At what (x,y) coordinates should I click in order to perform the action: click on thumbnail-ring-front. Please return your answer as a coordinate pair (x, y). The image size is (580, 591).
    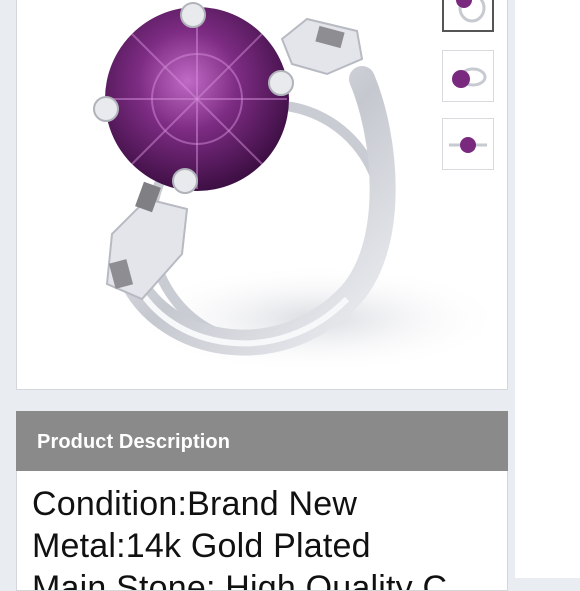
    Looking at the image, I should click on (468, 144).